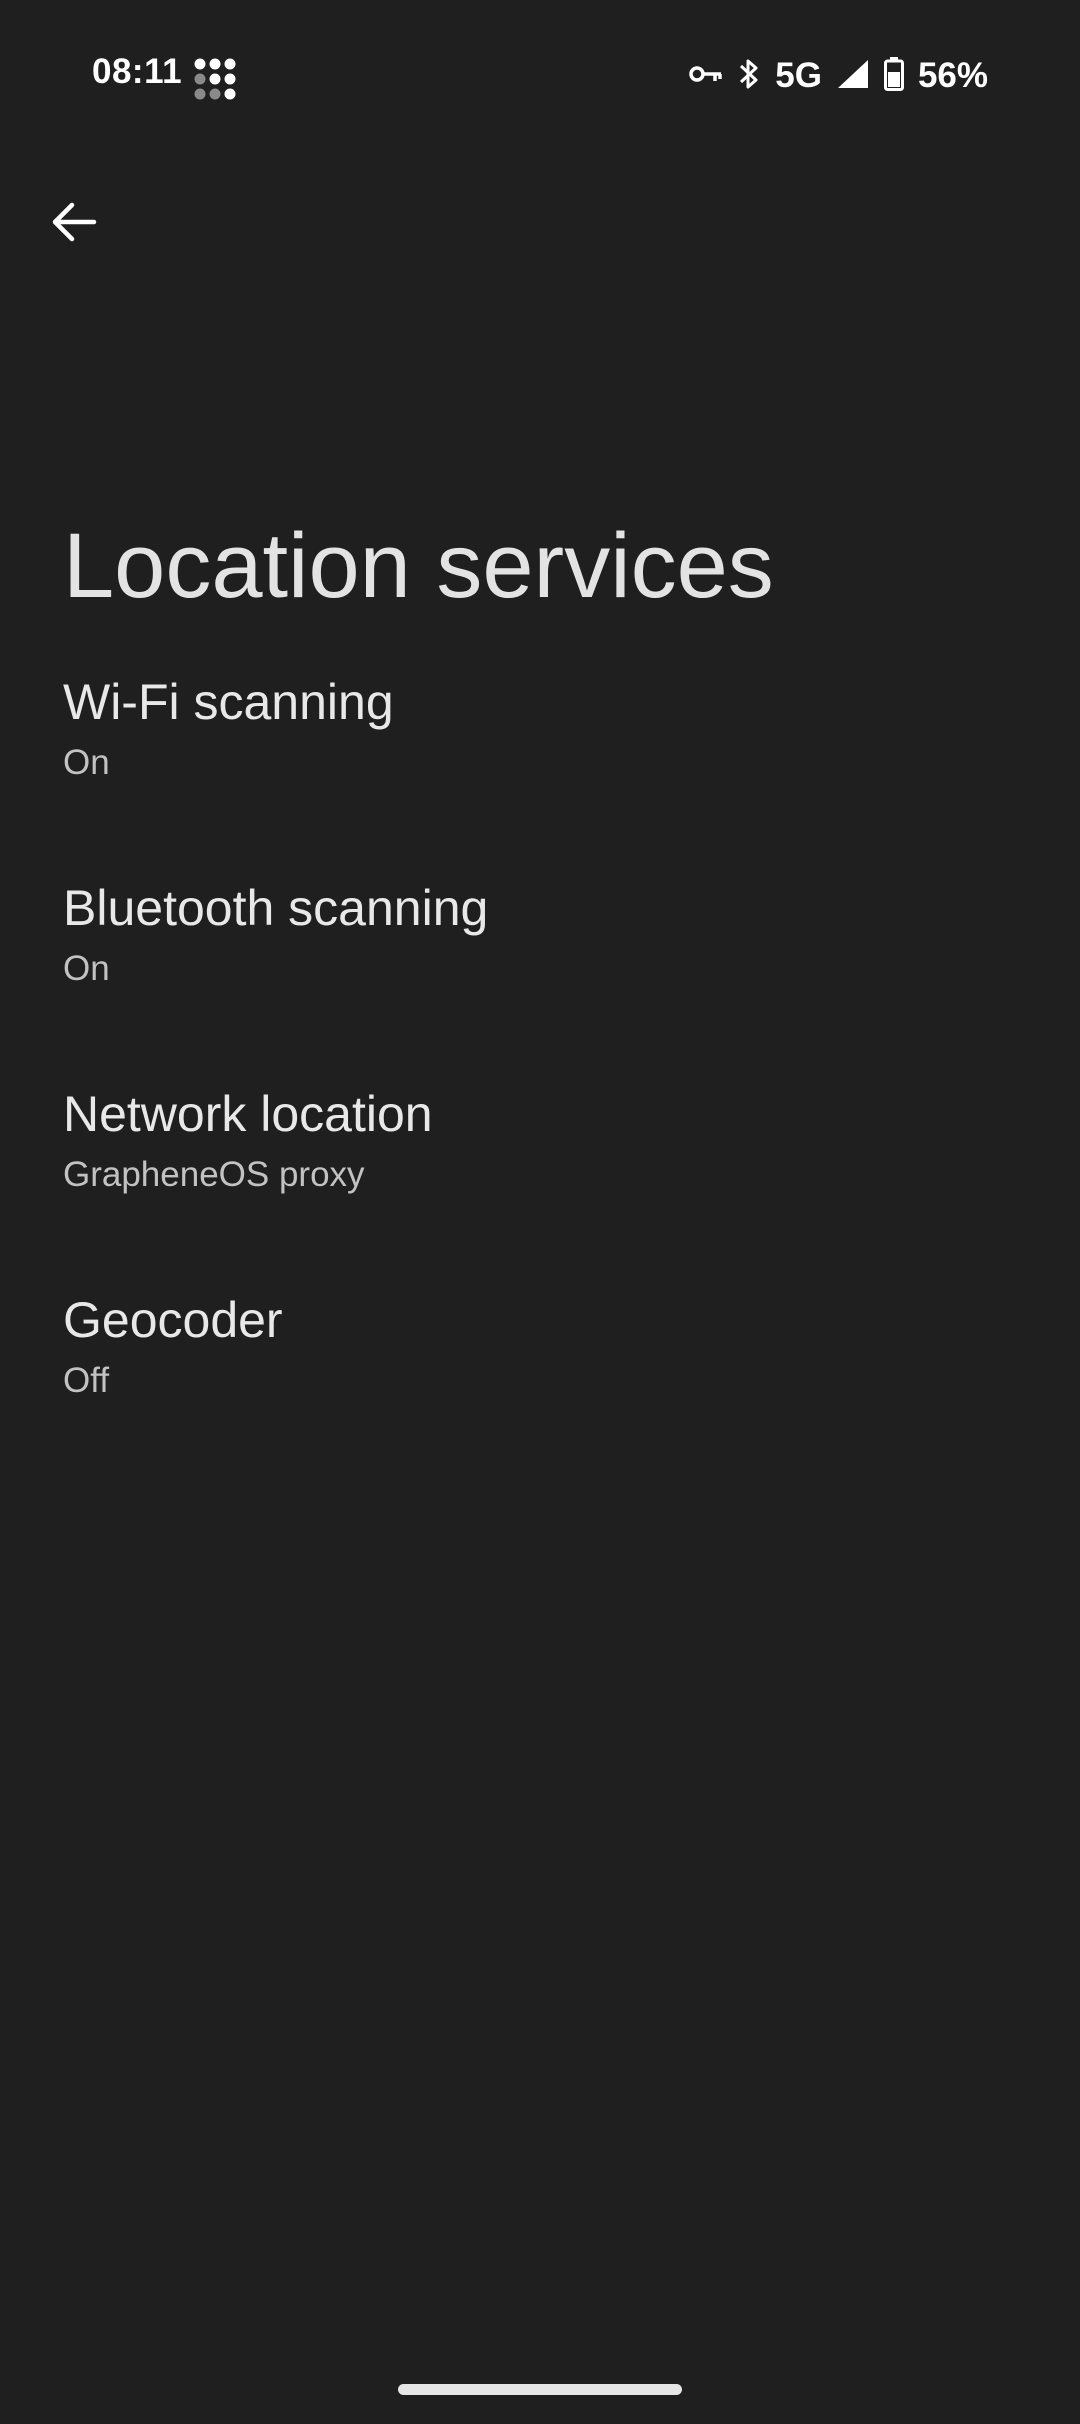 This screenshot has width=1080, height=2424. I want to click on arrow-back-icon, so click(74, 224).